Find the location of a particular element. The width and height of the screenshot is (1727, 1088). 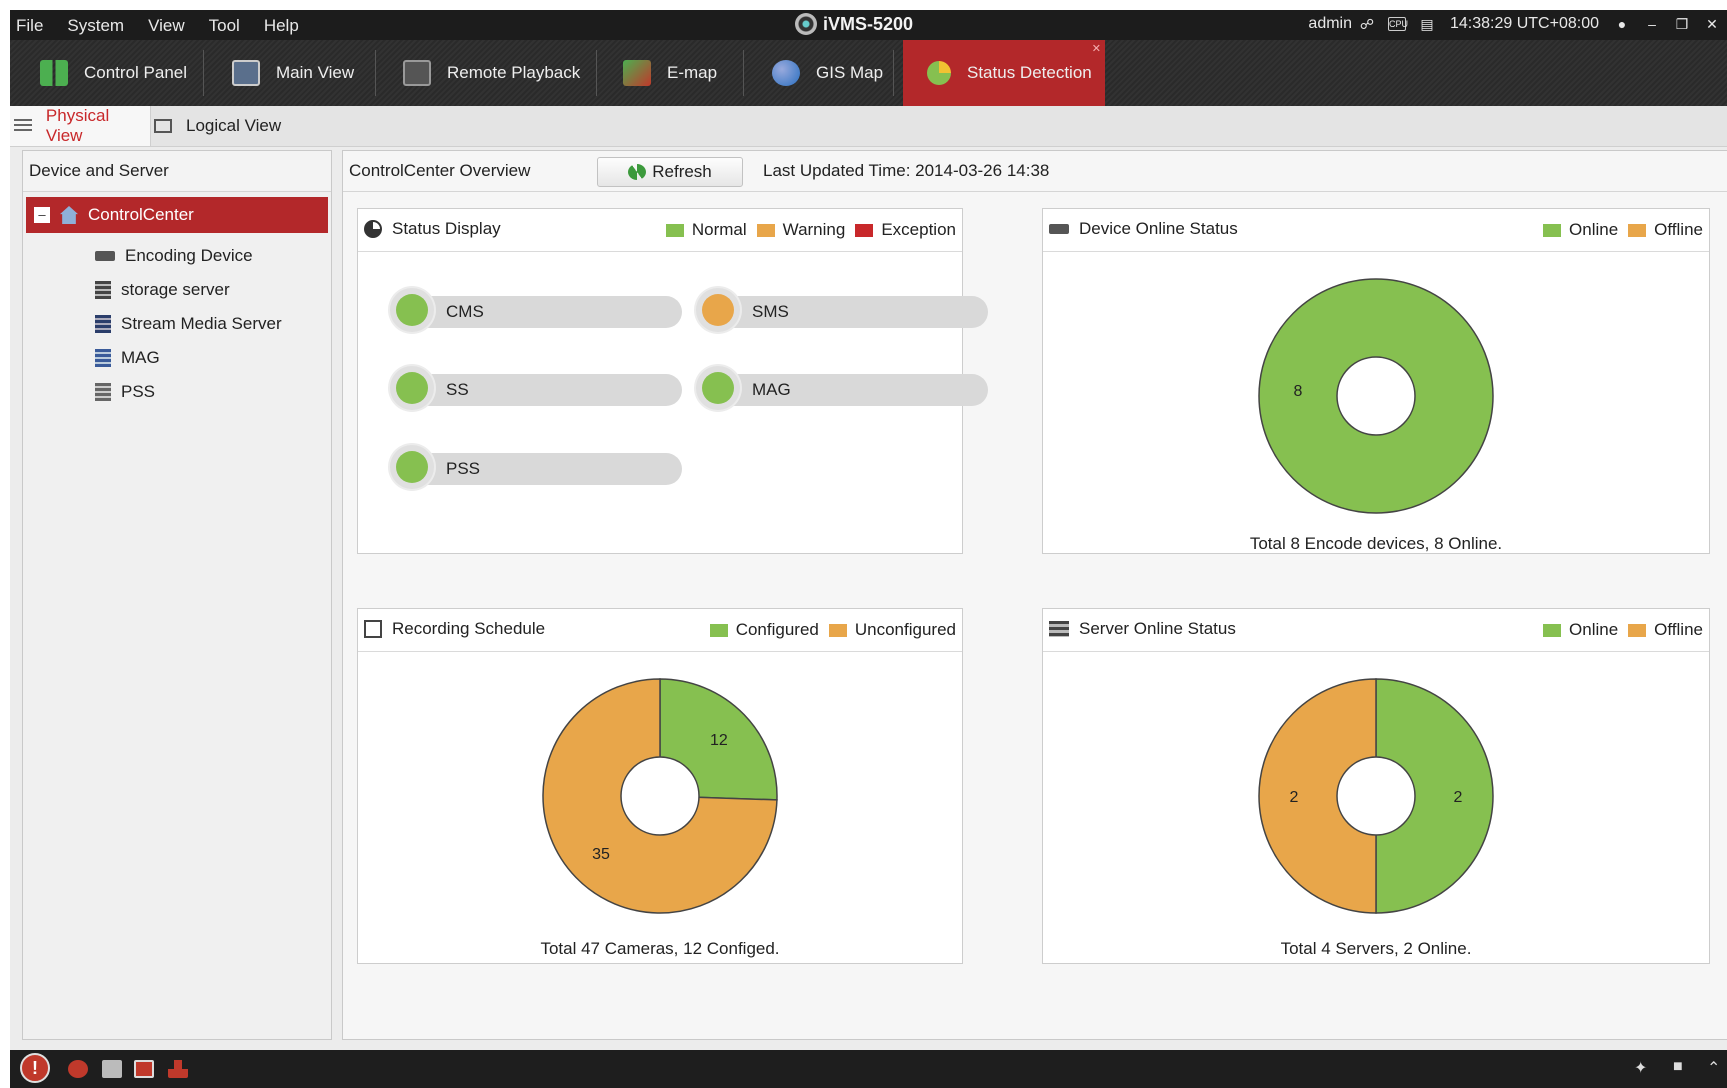

pie-chart-icon is located at coordinates (373, 229).